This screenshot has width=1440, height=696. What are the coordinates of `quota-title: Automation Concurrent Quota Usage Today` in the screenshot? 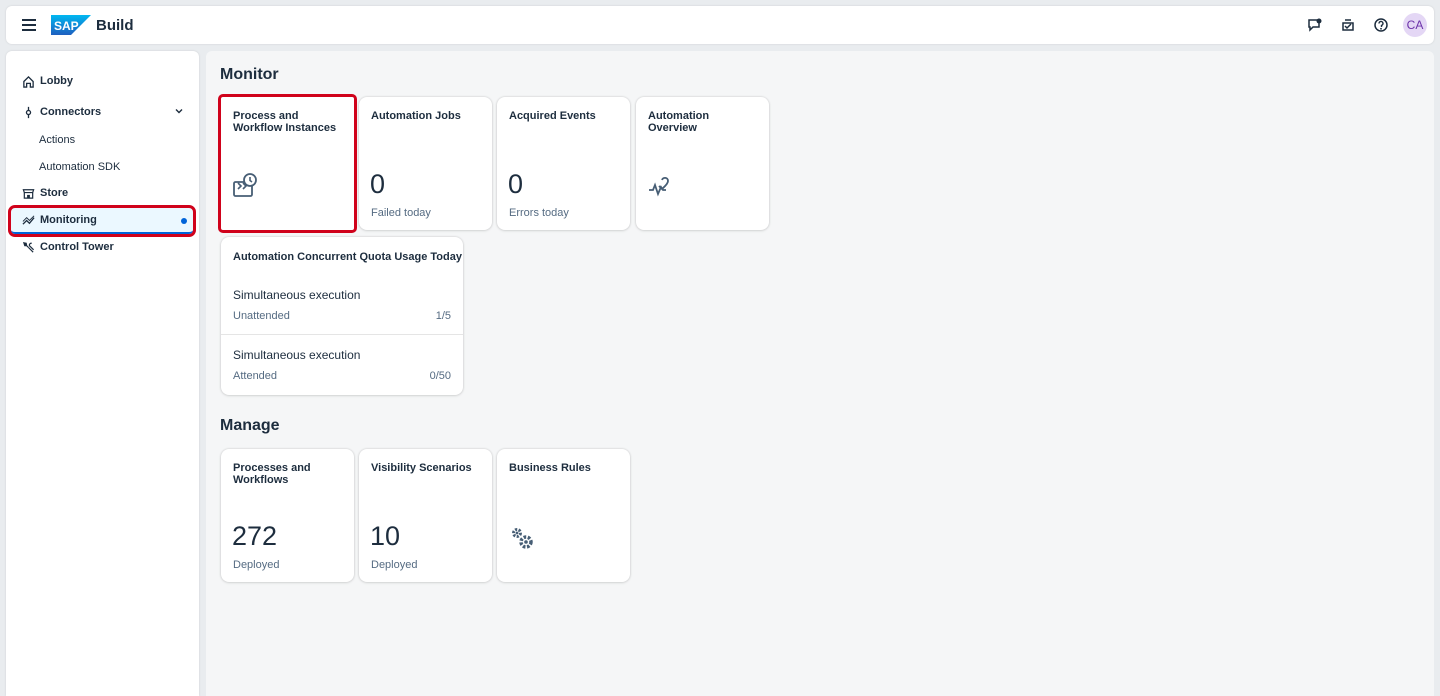 It's located at (347, 257).